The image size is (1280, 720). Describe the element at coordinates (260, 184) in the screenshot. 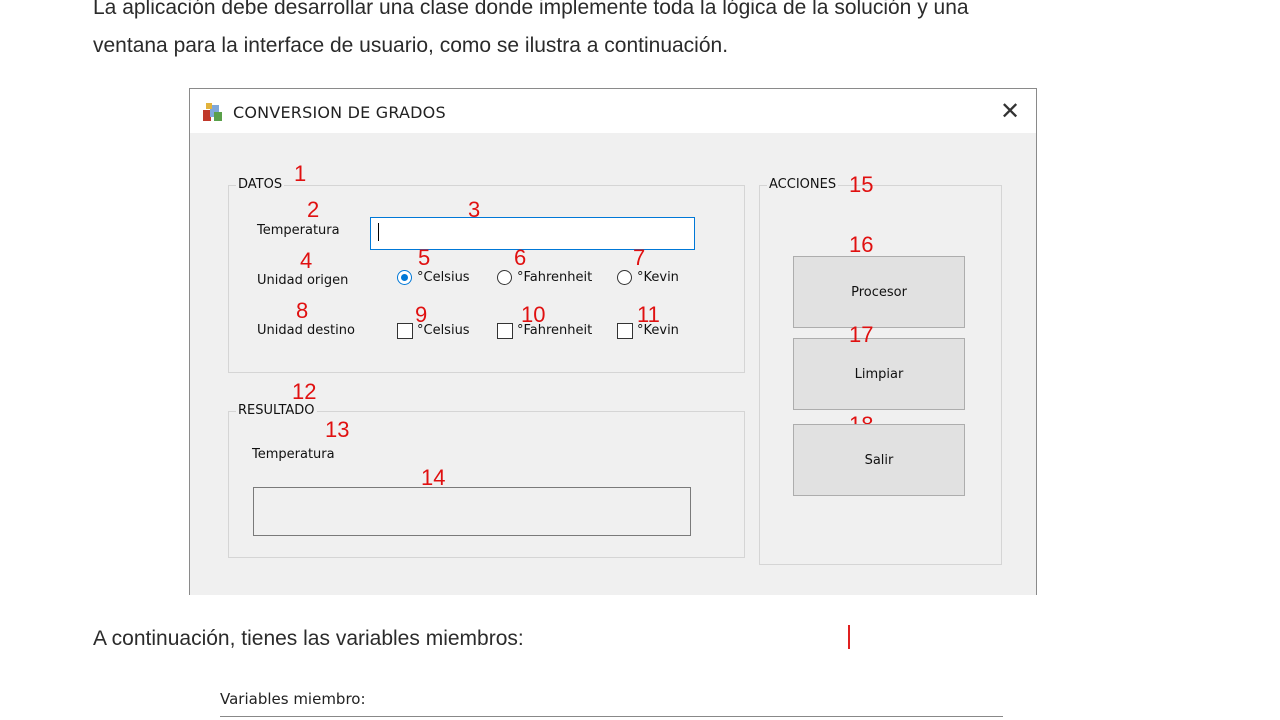

I see `datos-legend: DATOS` at that location.